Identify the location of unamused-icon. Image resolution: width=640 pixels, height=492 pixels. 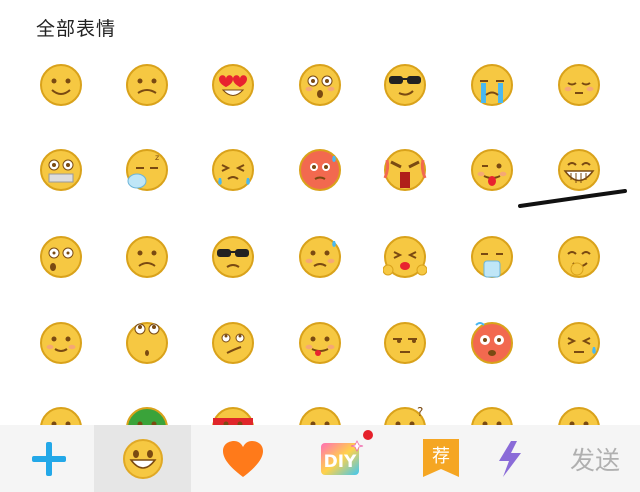
(405, 343).